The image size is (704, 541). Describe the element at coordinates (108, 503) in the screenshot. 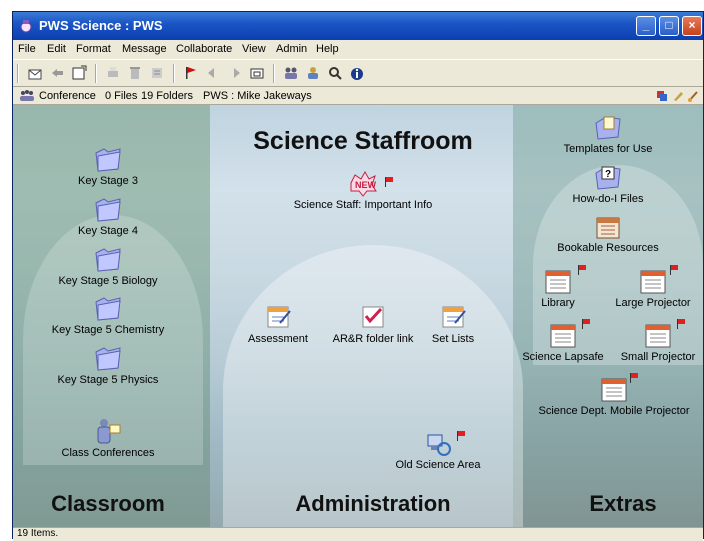

I see `classroom-heading: Classroom` at that location.